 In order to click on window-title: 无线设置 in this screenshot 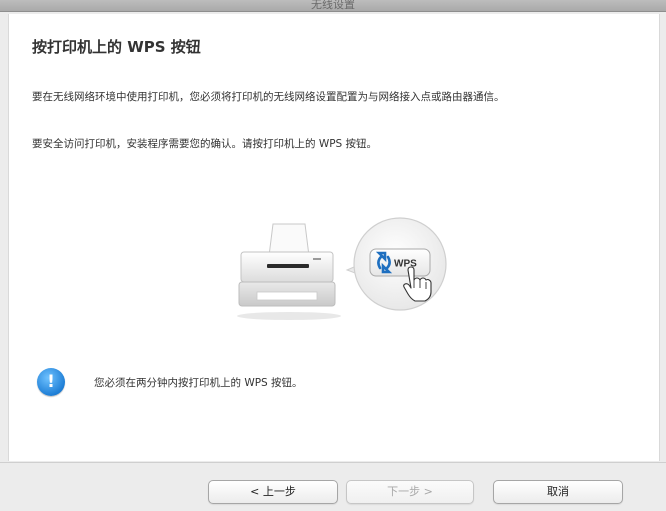, I will do `click(333, 5)`.